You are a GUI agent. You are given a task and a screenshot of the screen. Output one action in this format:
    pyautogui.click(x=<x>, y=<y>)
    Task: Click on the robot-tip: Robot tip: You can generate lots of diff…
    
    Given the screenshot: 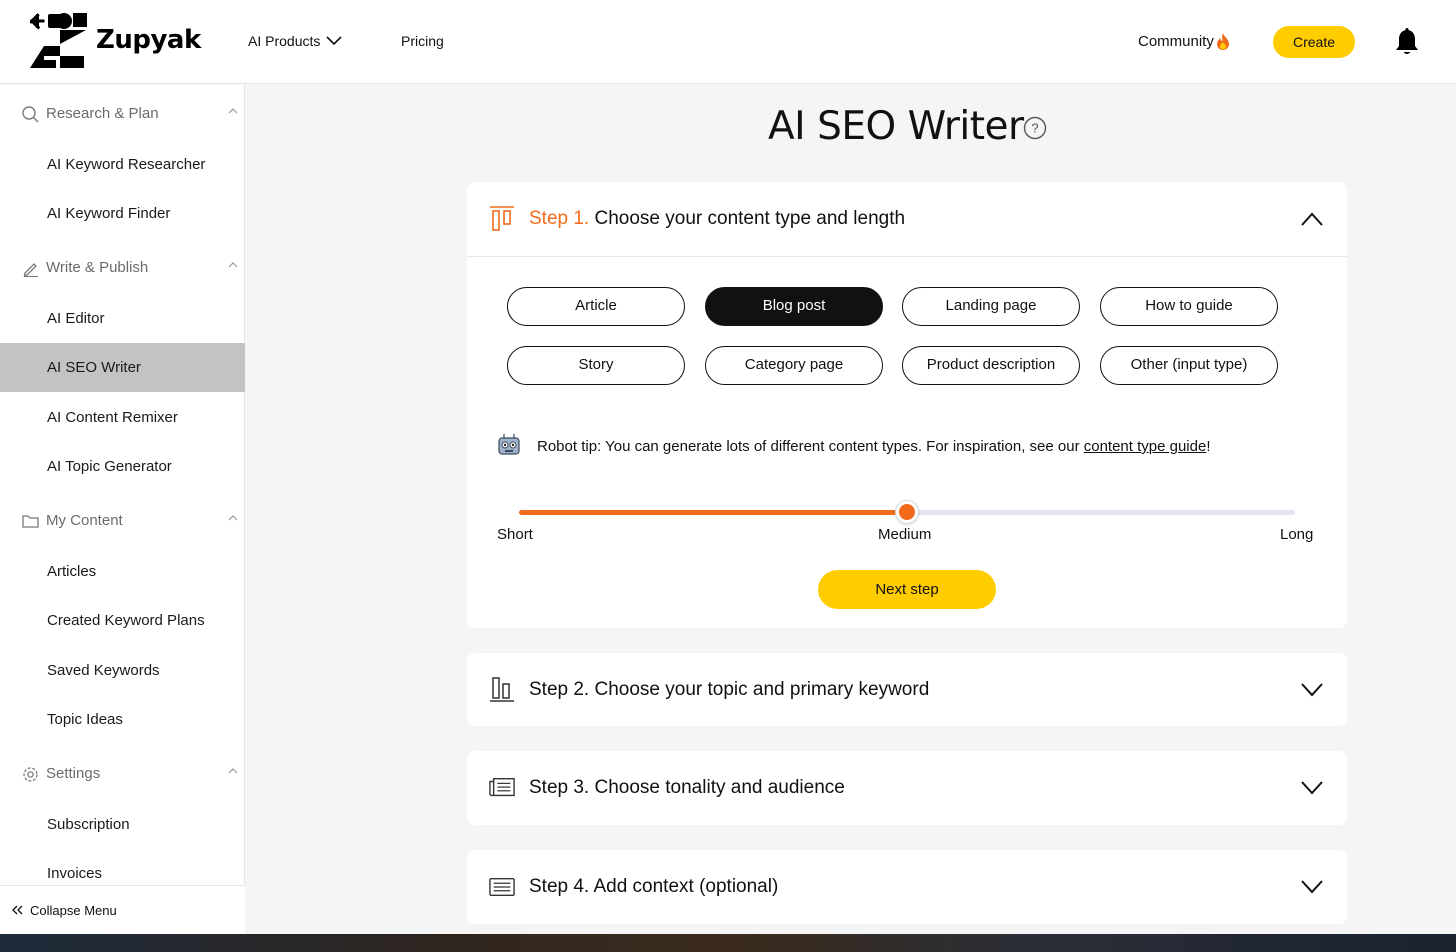 What is the action you would take?
    pyautogui.click(x=907, y=447)
    